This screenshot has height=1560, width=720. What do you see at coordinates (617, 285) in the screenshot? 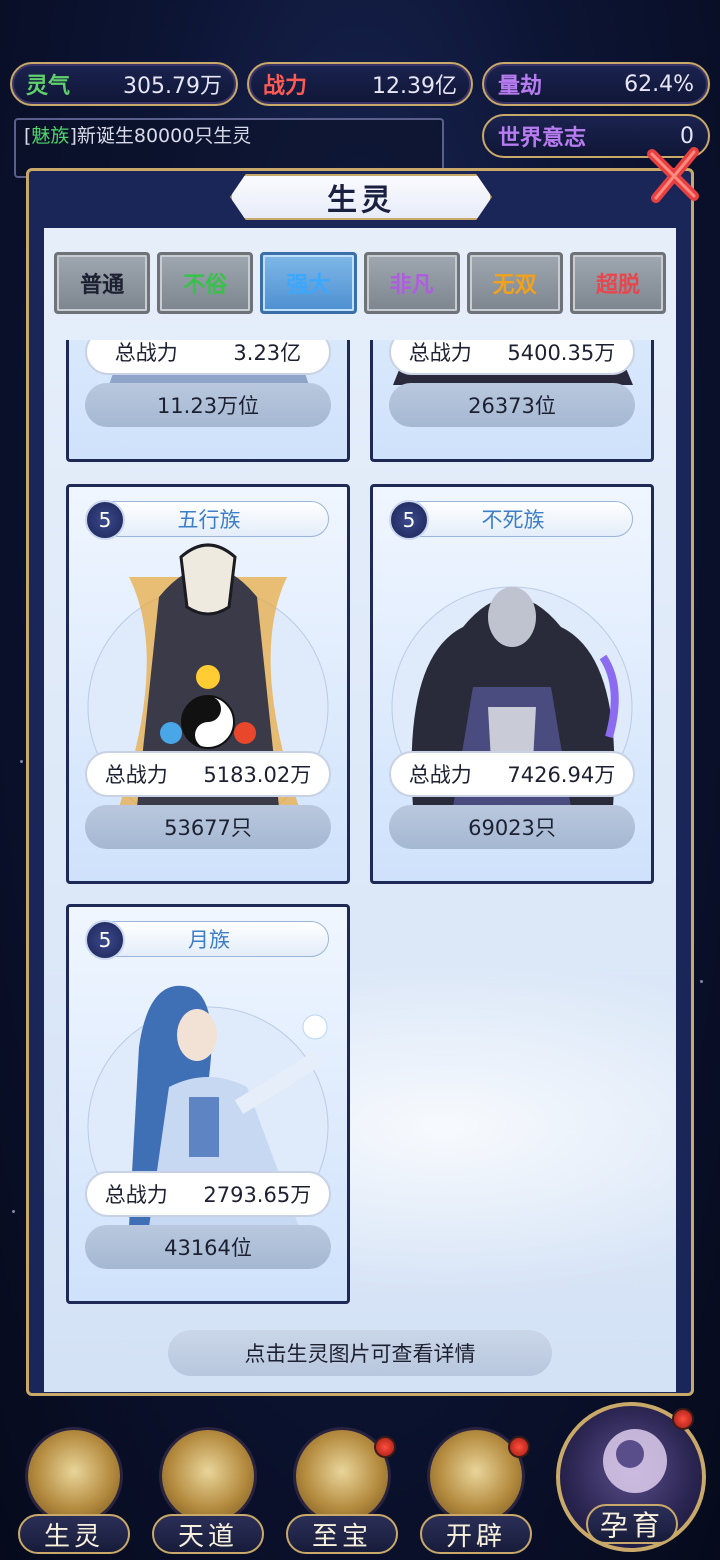
I see `tab-label: 超脱` at bounding box center [617, 285].